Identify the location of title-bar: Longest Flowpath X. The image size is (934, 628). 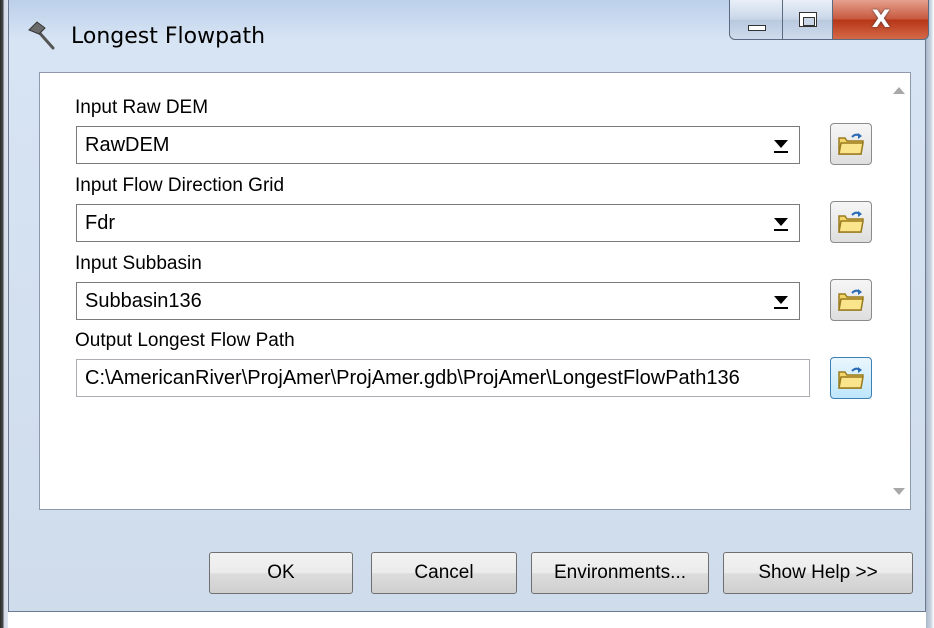
(469, 36).